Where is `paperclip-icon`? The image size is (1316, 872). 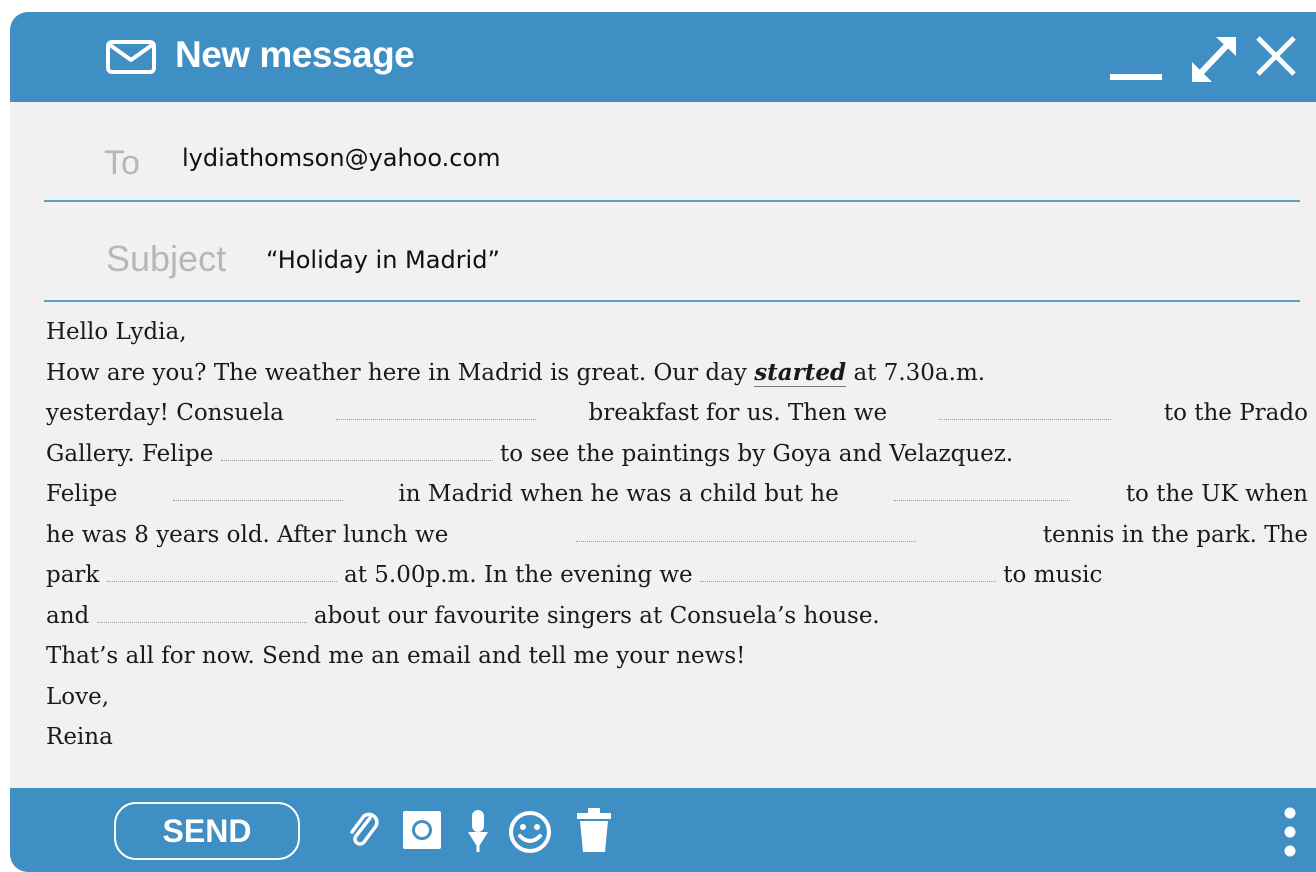 paperclip-icon is located at coordinates (365, 831).